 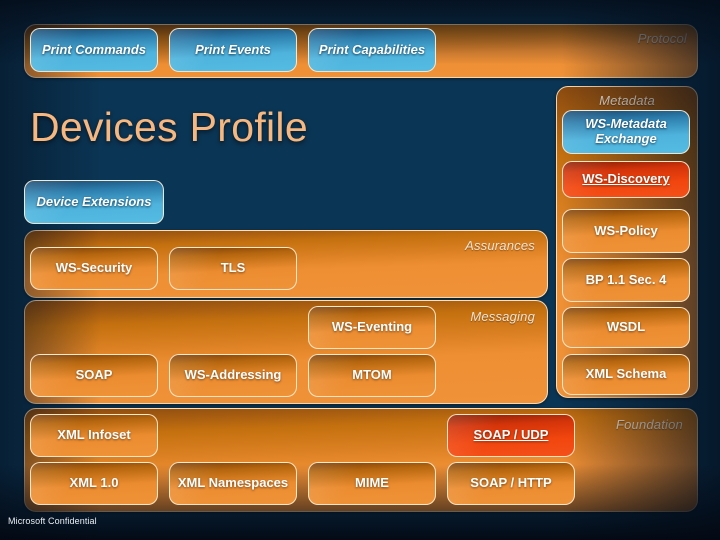 I want to click on chip-label: SOAP, so click(x=94, y=375).